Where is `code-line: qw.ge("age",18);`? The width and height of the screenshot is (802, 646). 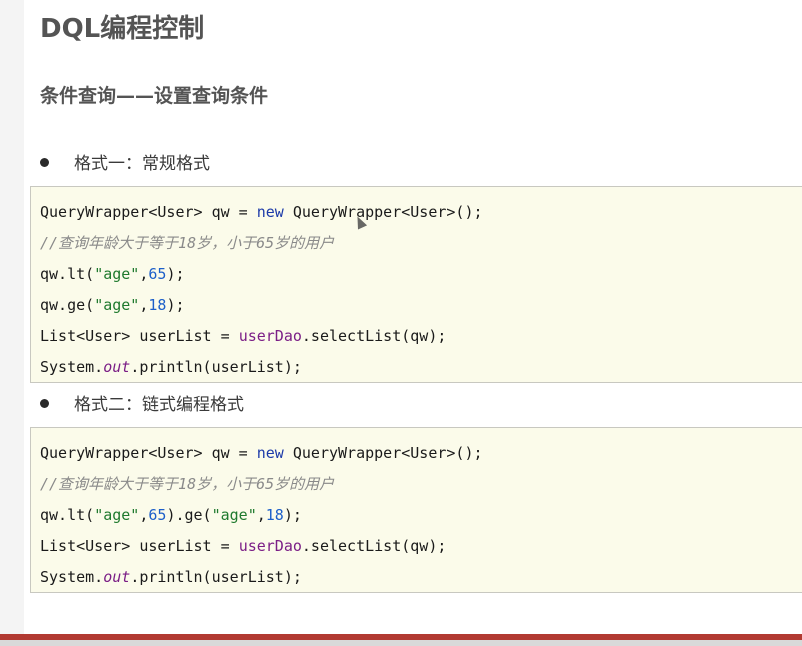
code-line: qw.ge("age",18); is located at coordinates (421, 305).